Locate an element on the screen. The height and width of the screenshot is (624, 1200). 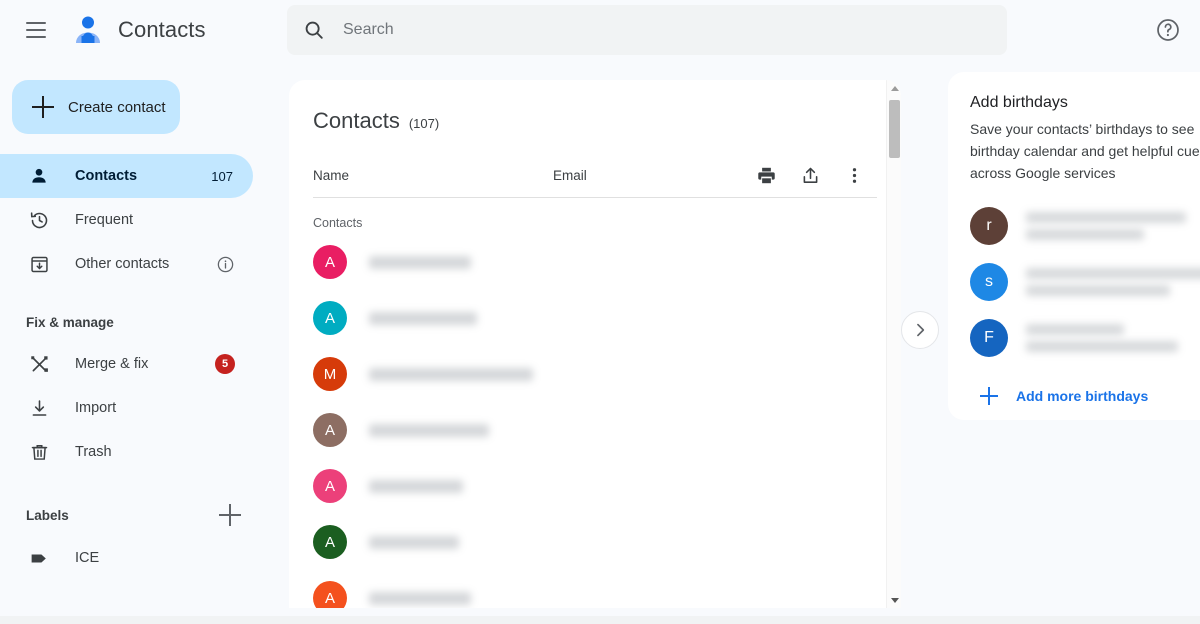
avatar: s is located at coordinates (989, 282).